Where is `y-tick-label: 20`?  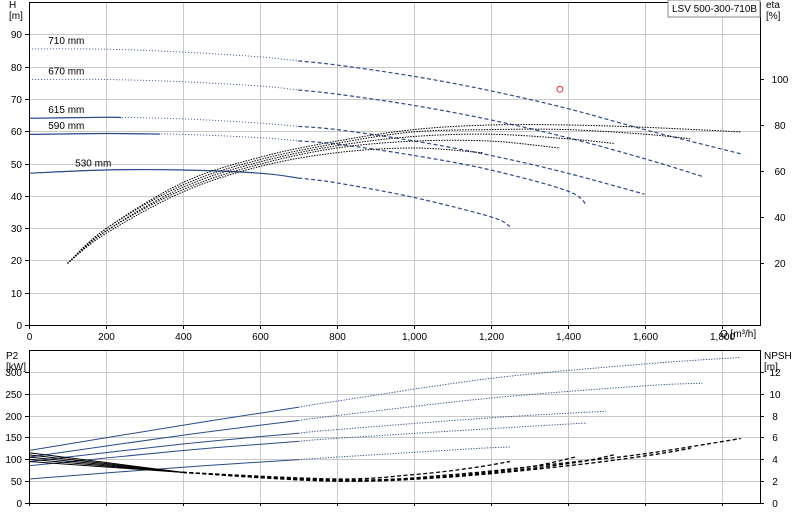 y-tick-label: 20 is located at coordinates (17, 261).